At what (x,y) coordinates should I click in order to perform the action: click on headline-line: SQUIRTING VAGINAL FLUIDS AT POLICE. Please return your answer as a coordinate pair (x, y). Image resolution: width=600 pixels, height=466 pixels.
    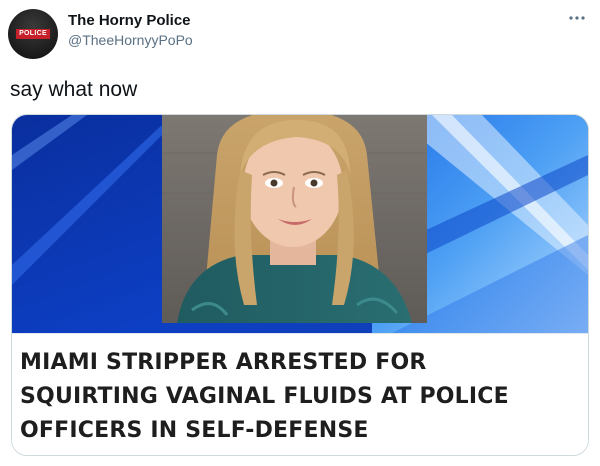
    Looking at the image, I should click on (264, 396).